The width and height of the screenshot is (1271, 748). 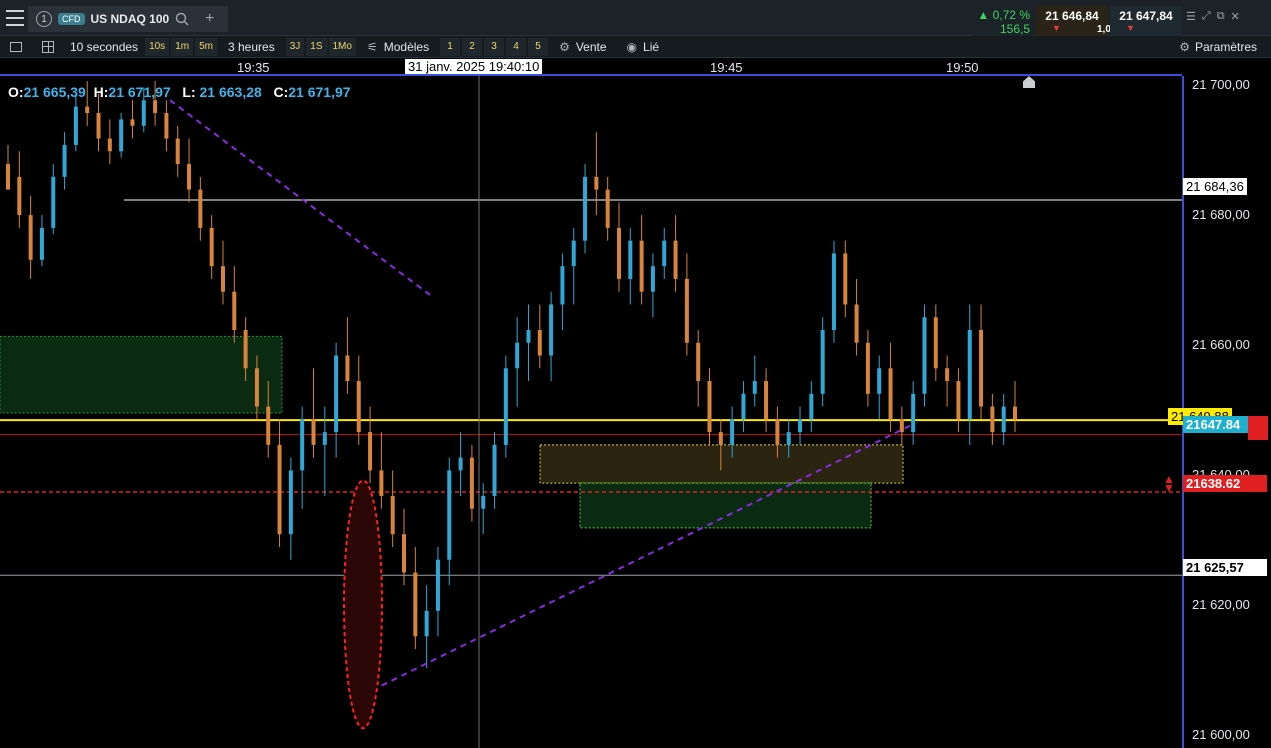 I want to click on sell-price-marker, so click(x=1258, y=428).